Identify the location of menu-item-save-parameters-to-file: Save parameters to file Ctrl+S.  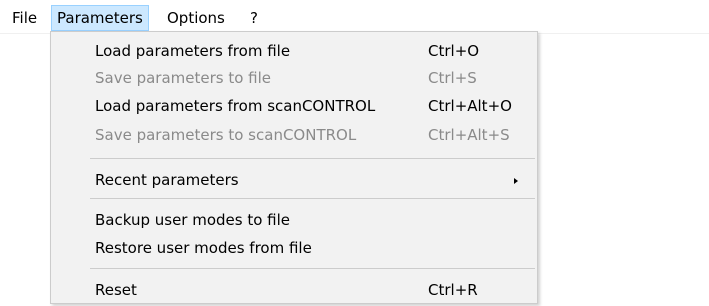
(294, 78).